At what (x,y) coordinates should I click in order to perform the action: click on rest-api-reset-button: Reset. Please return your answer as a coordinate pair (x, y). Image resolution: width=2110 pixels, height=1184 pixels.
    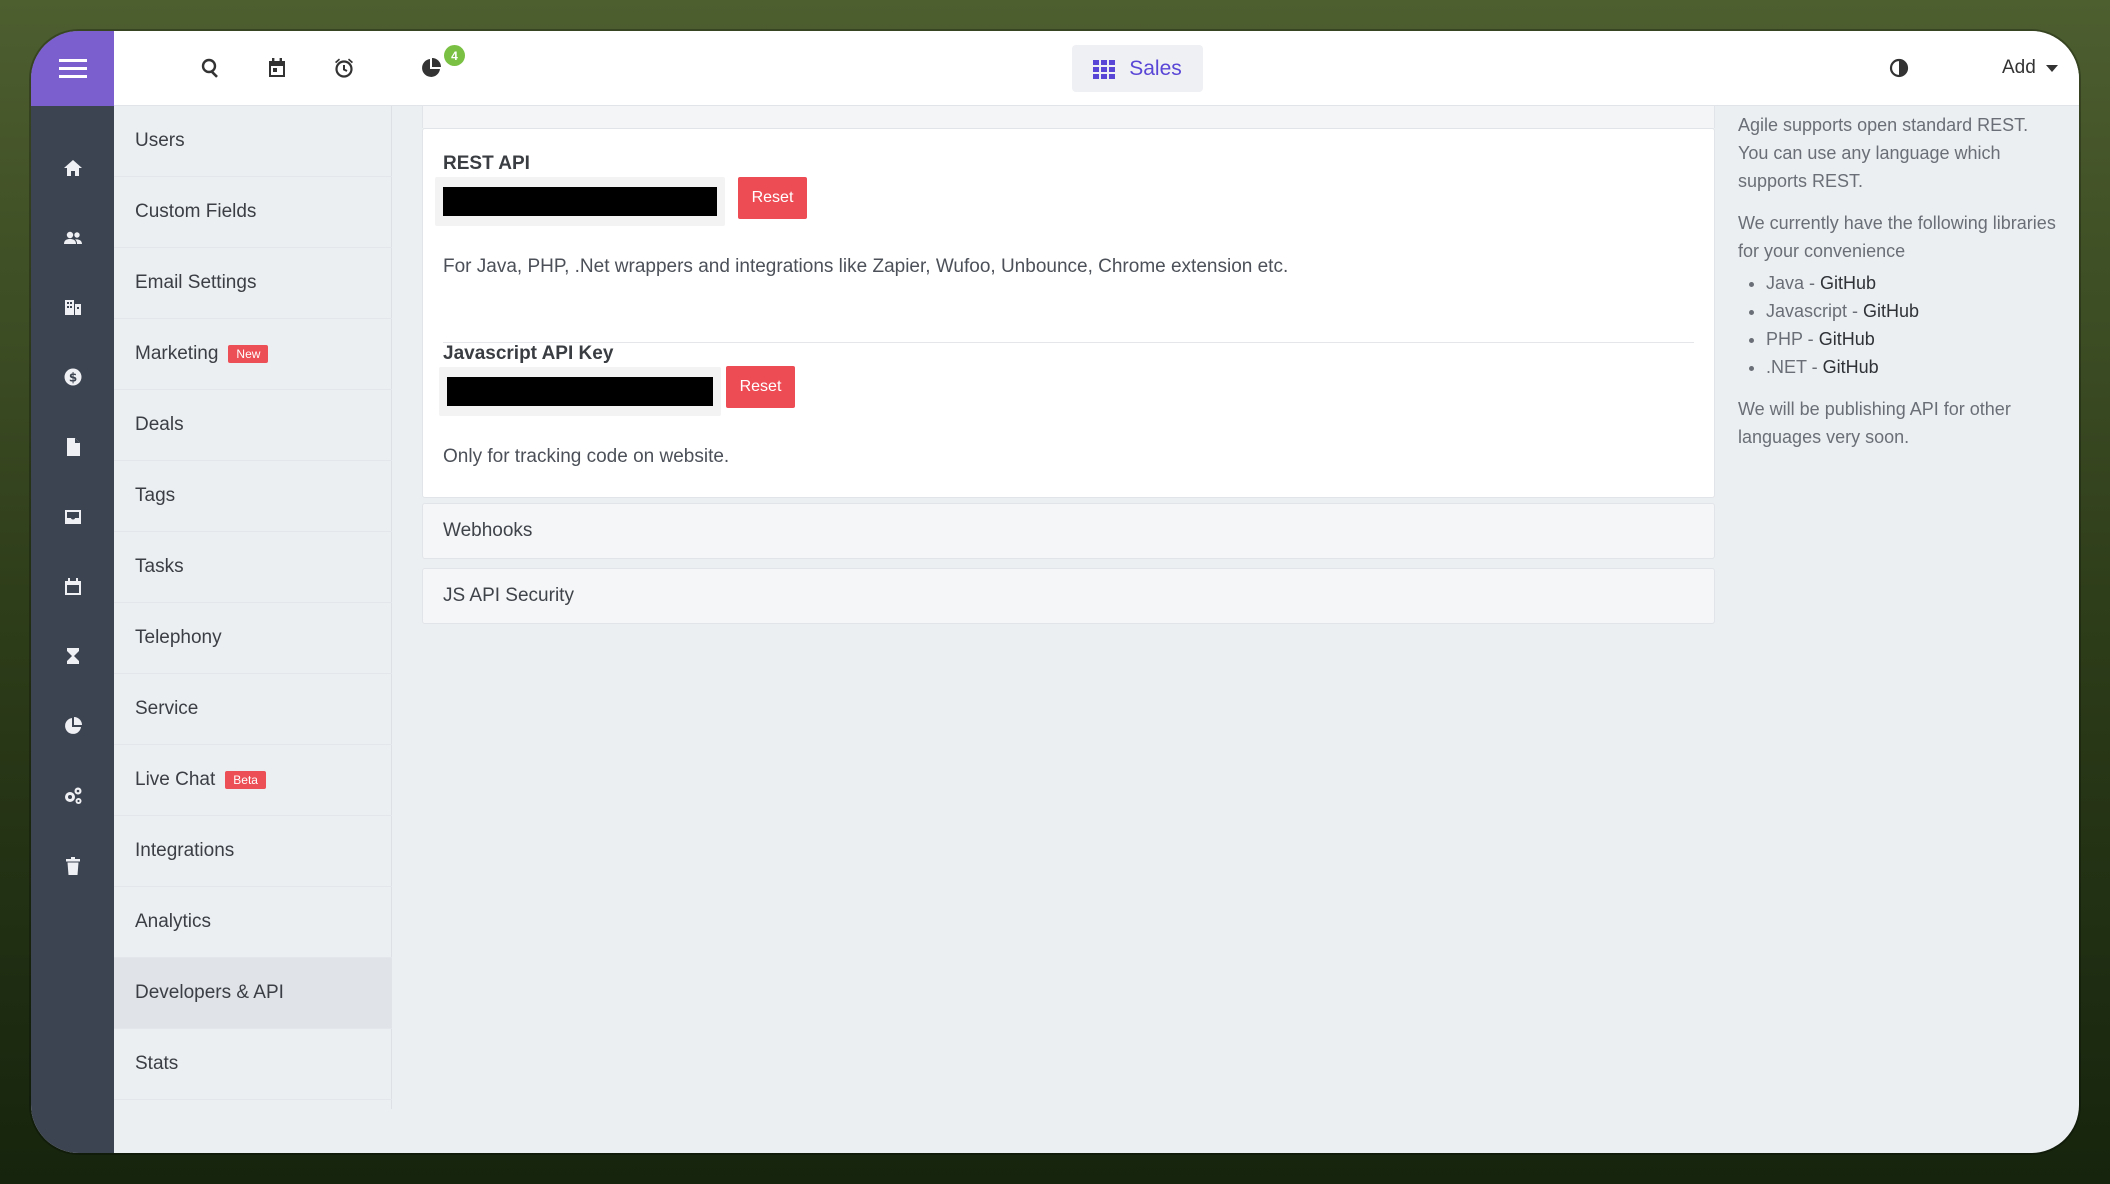
    Looking at the image, I should click on (772, 198).